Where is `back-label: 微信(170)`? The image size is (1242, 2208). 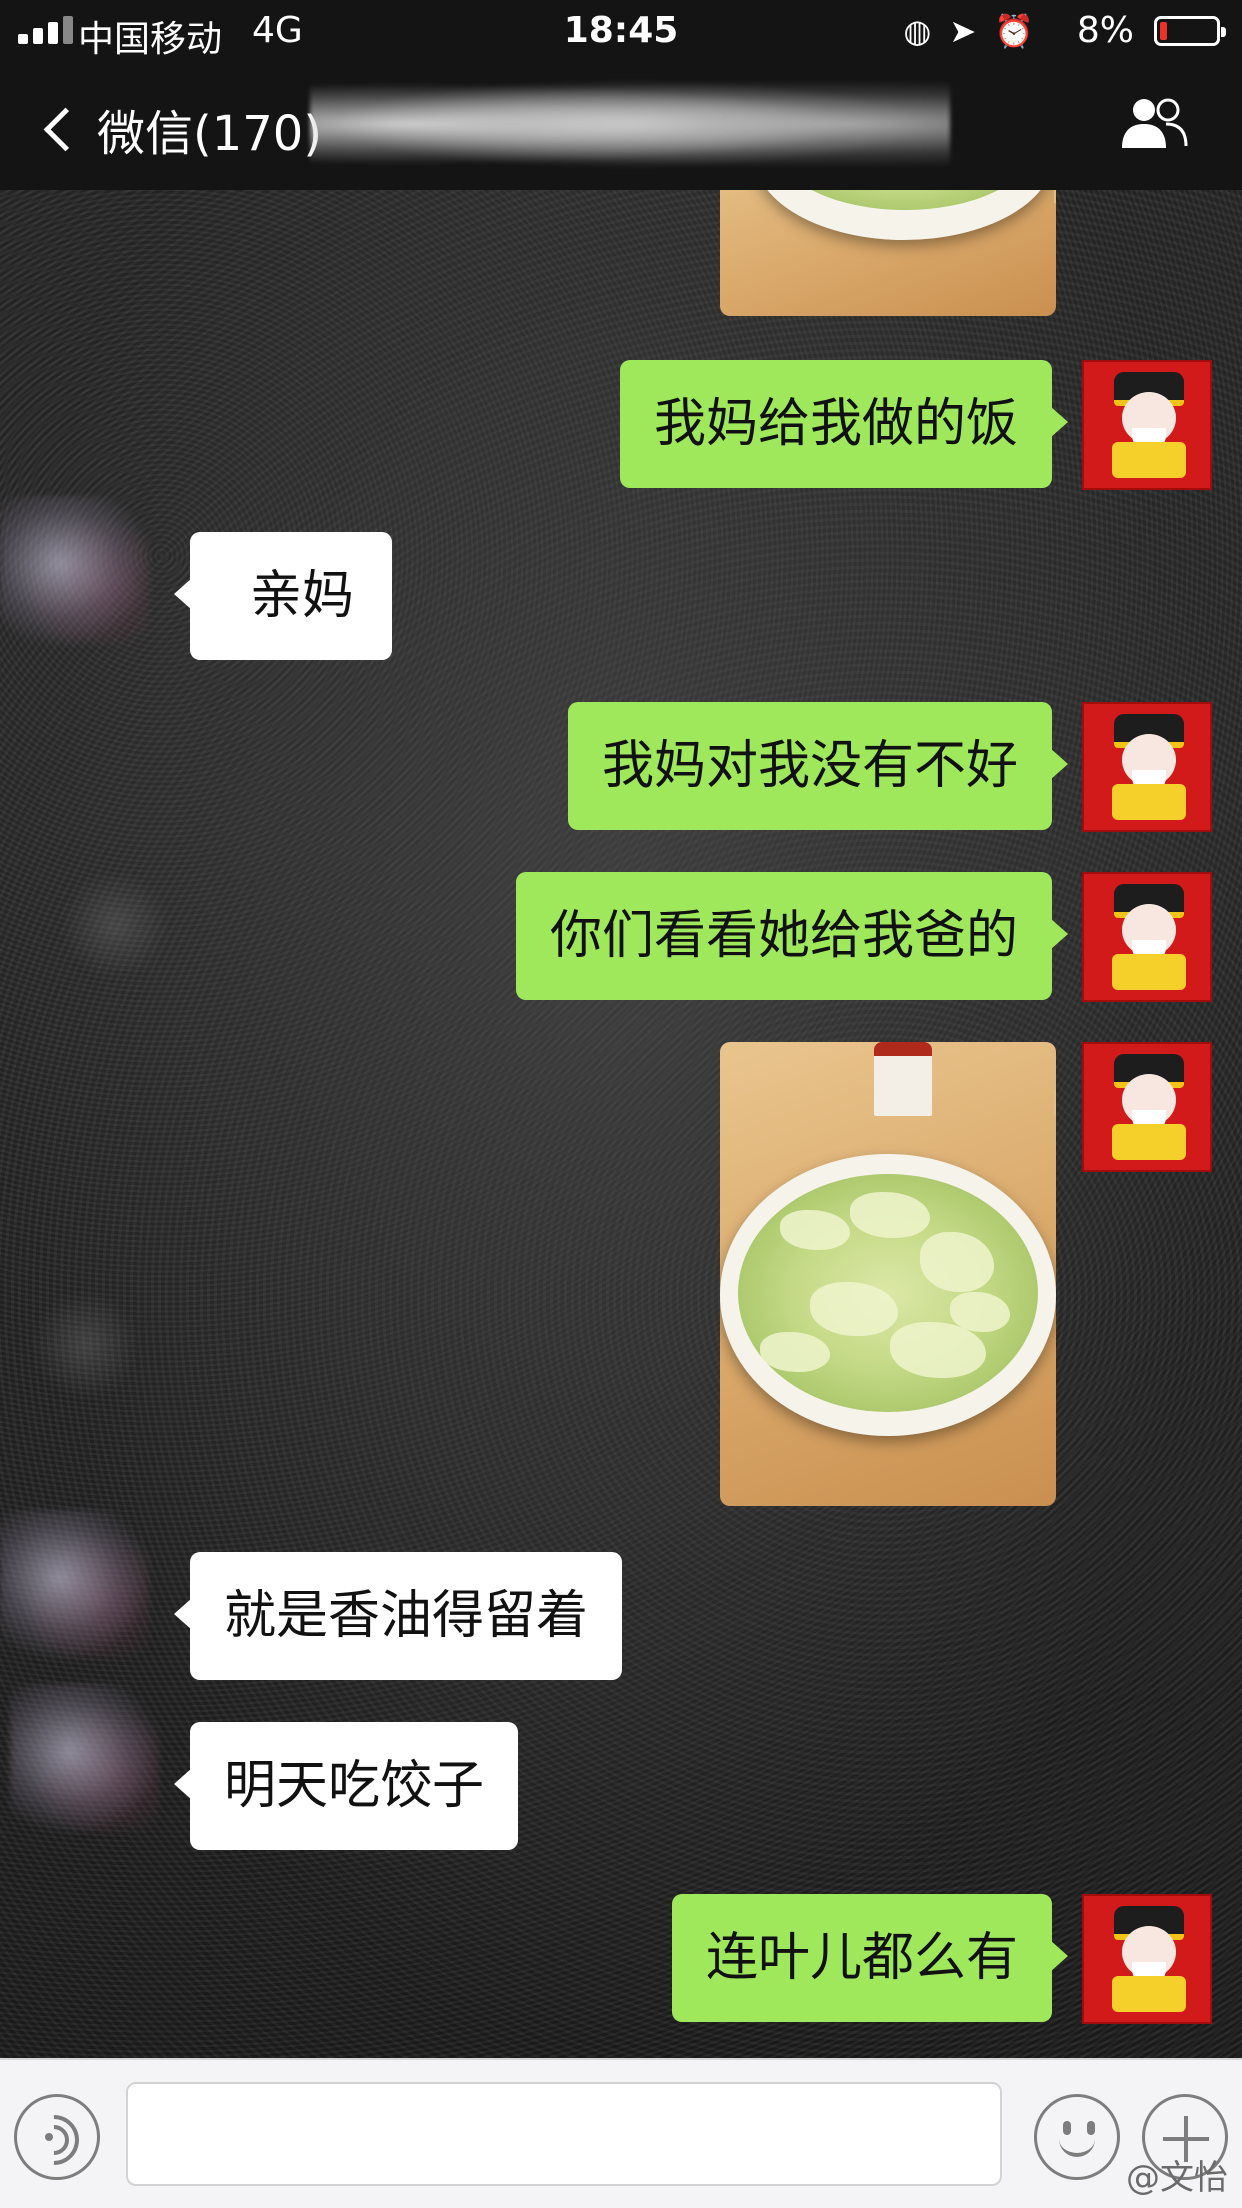 back-label: 微信(170) is located at coordinates (210, 134).